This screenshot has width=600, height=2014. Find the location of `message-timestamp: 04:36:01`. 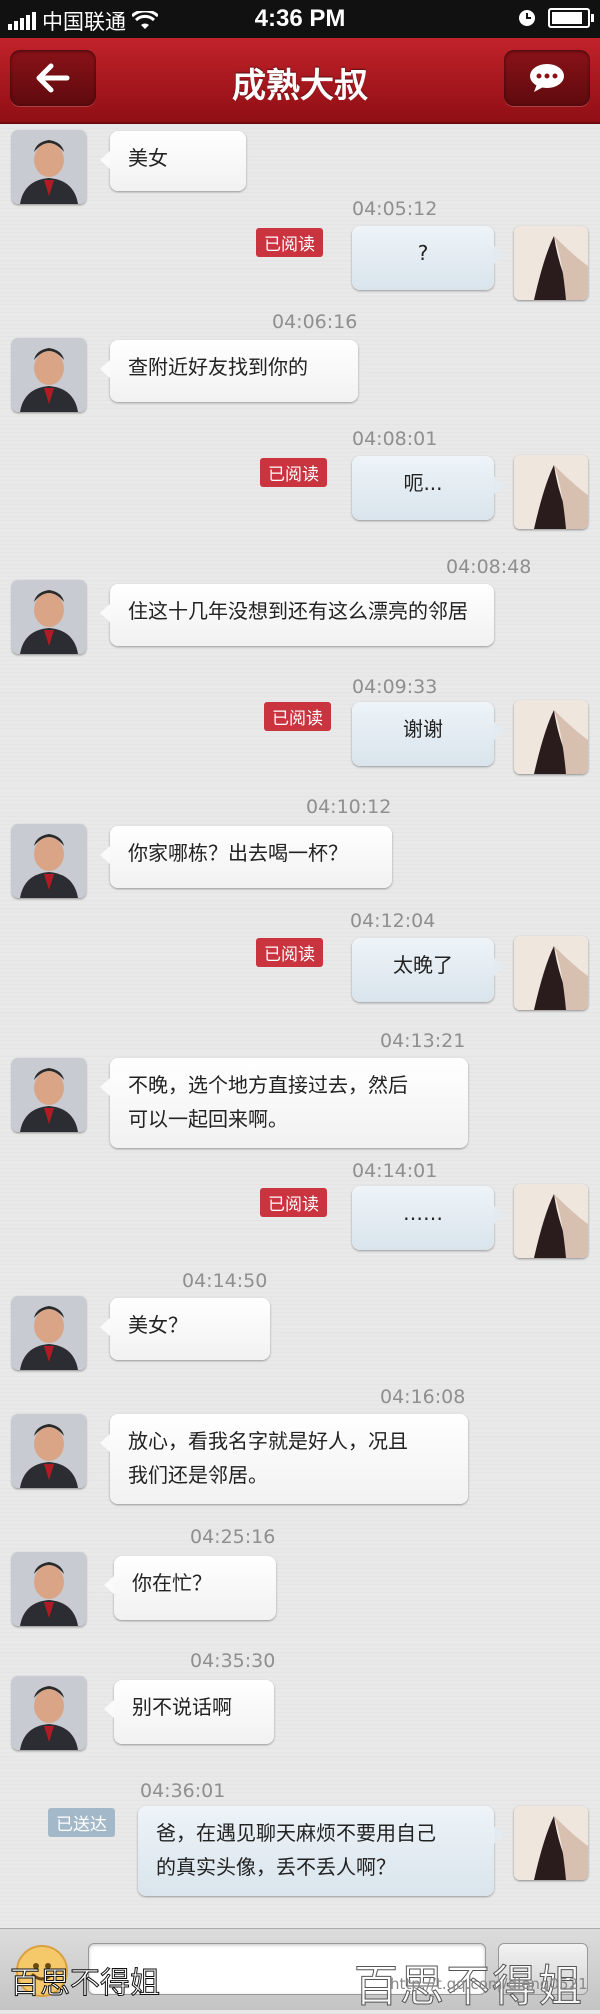

message-timestamp: 04:36:01 is located at coordinates (183, 1791).